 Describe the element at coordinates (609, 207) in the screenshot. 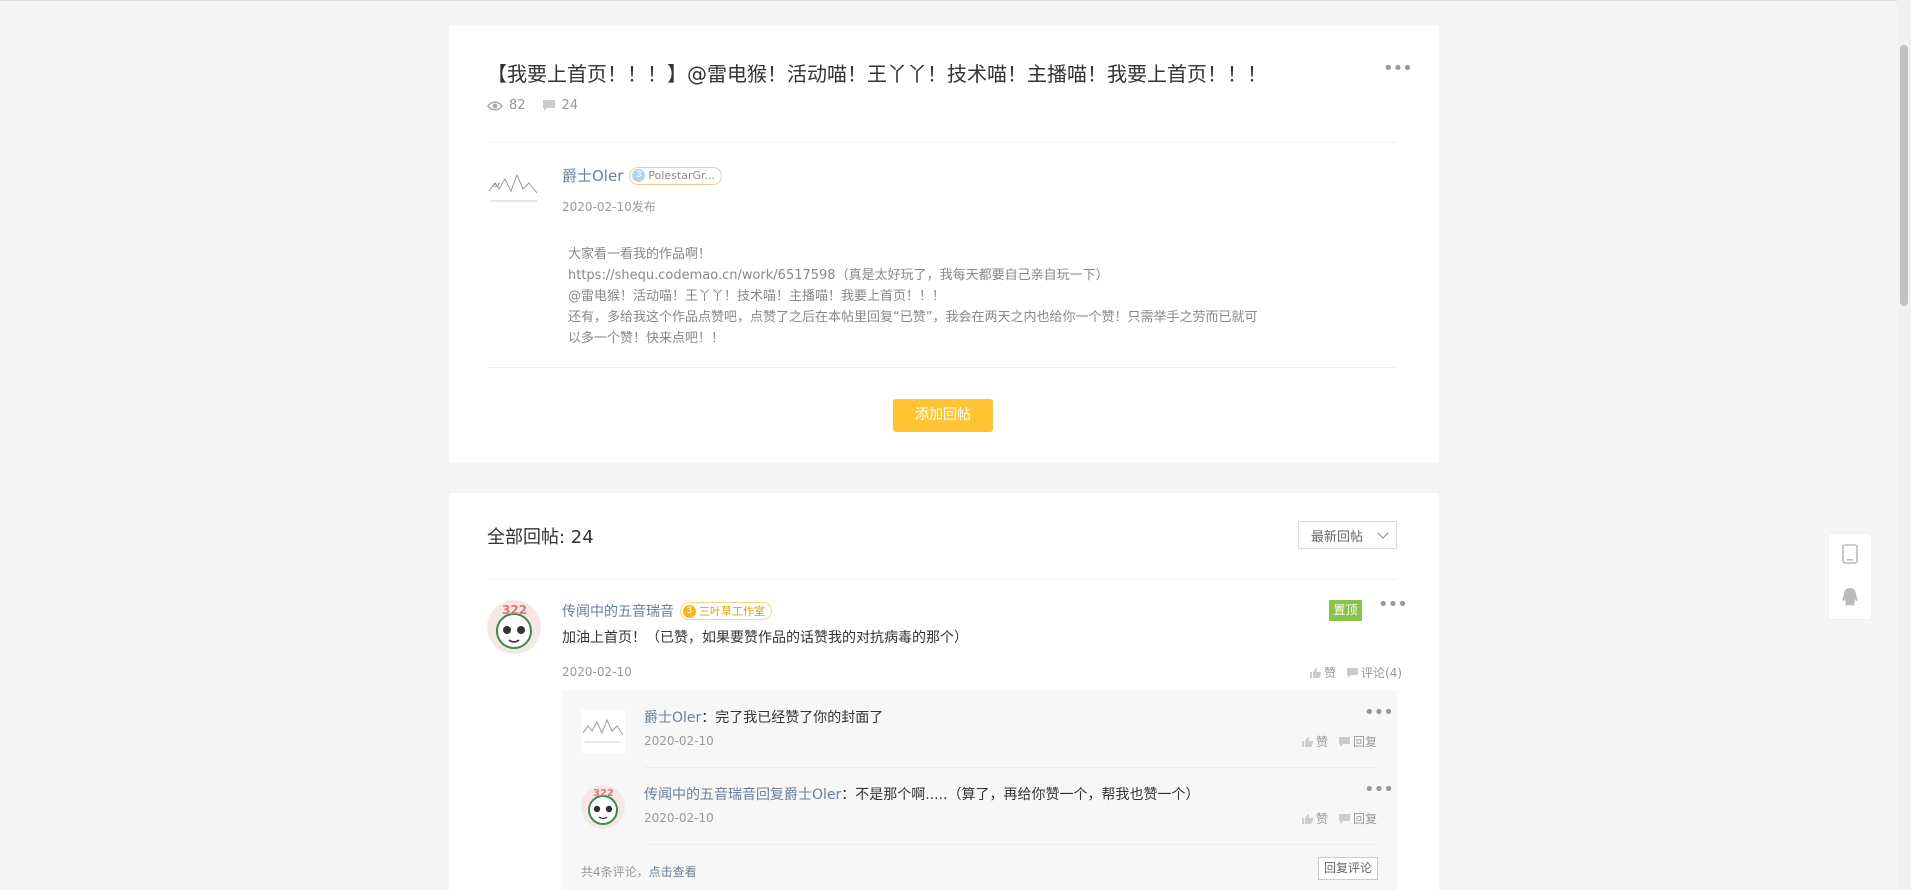

I see `publish-date: 2020-02-10发布` at that location.